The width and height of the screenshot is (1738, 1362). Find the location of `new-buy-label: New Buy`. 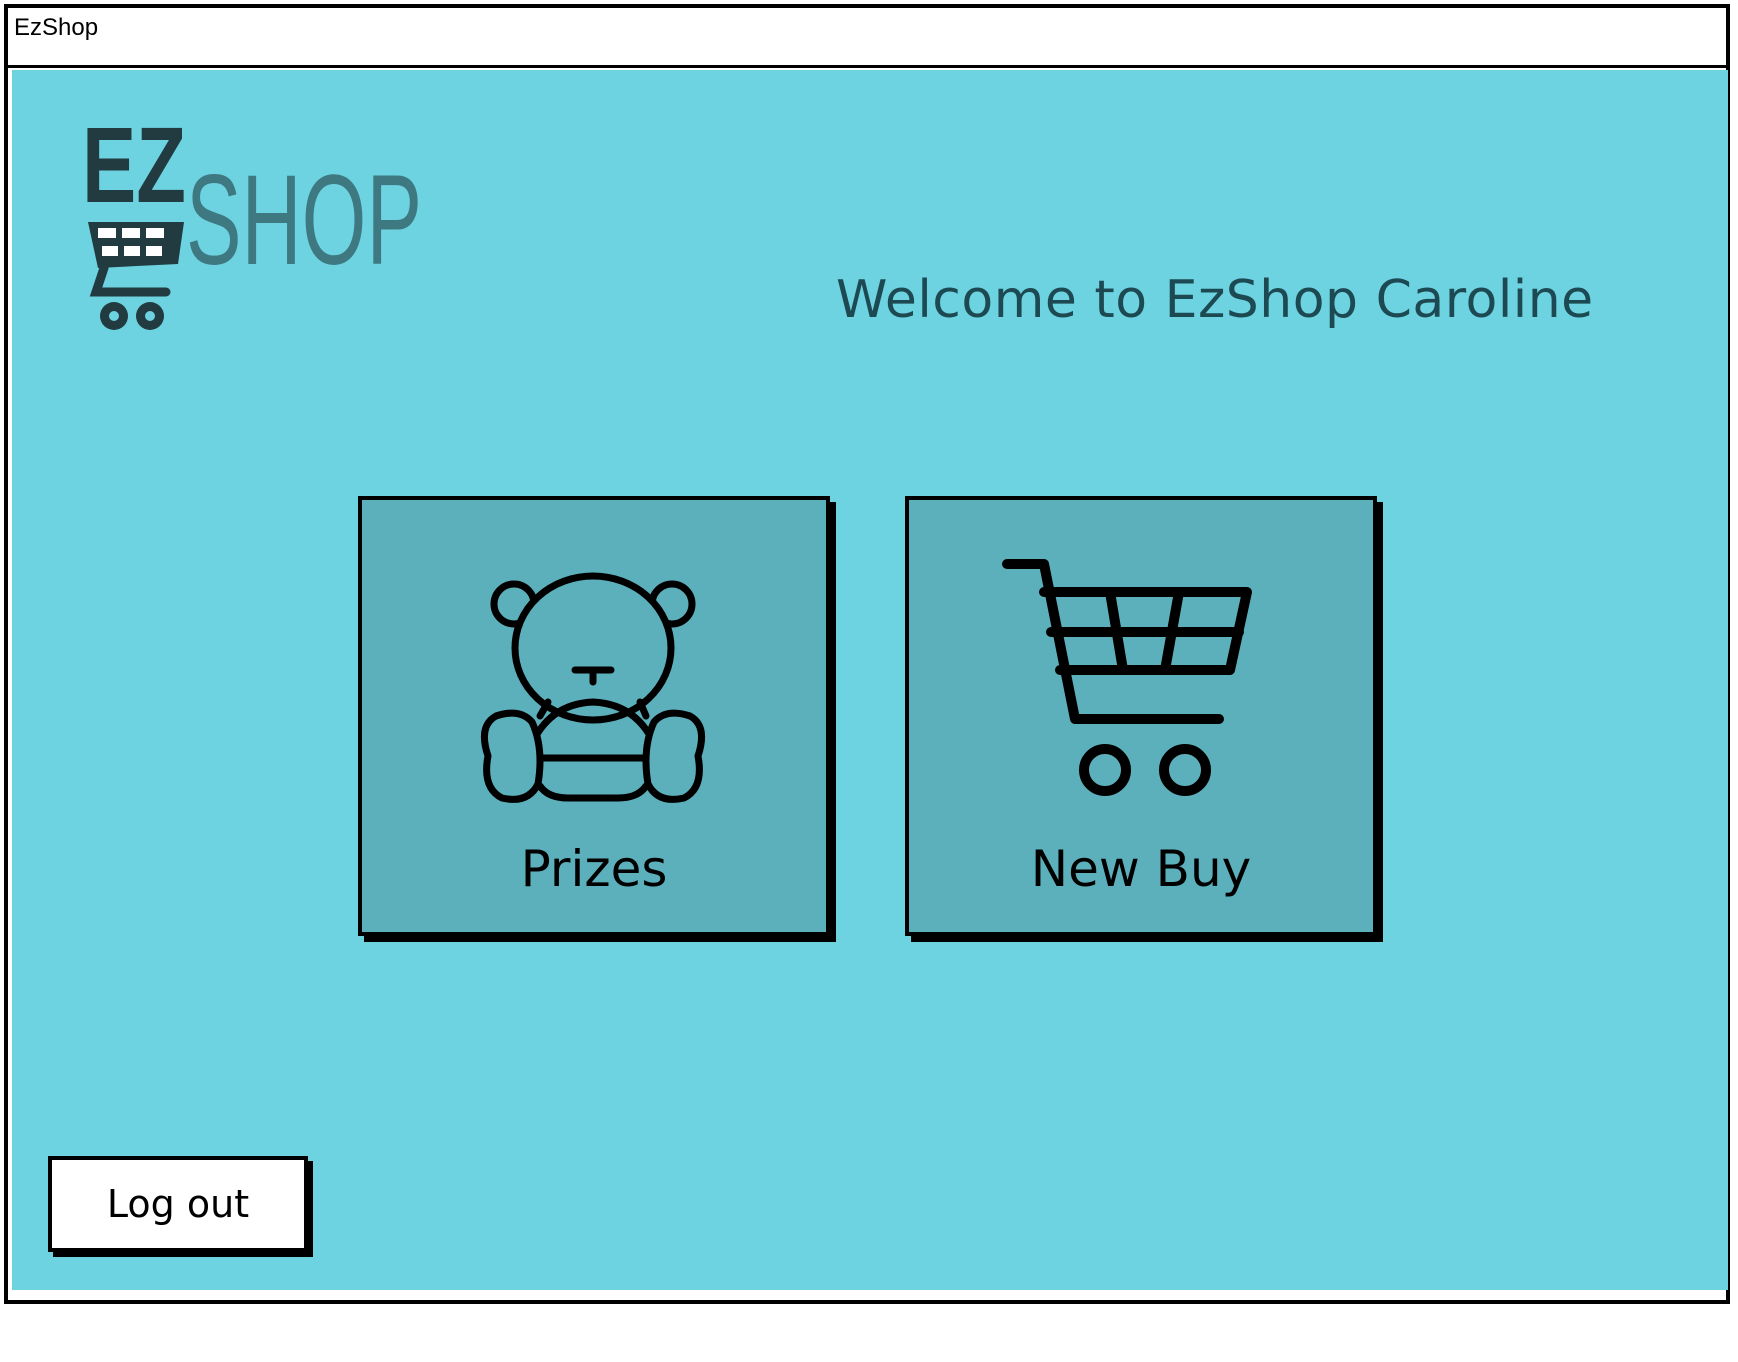

new-buy-label: New Buy is located at coordinates (1141, 869).